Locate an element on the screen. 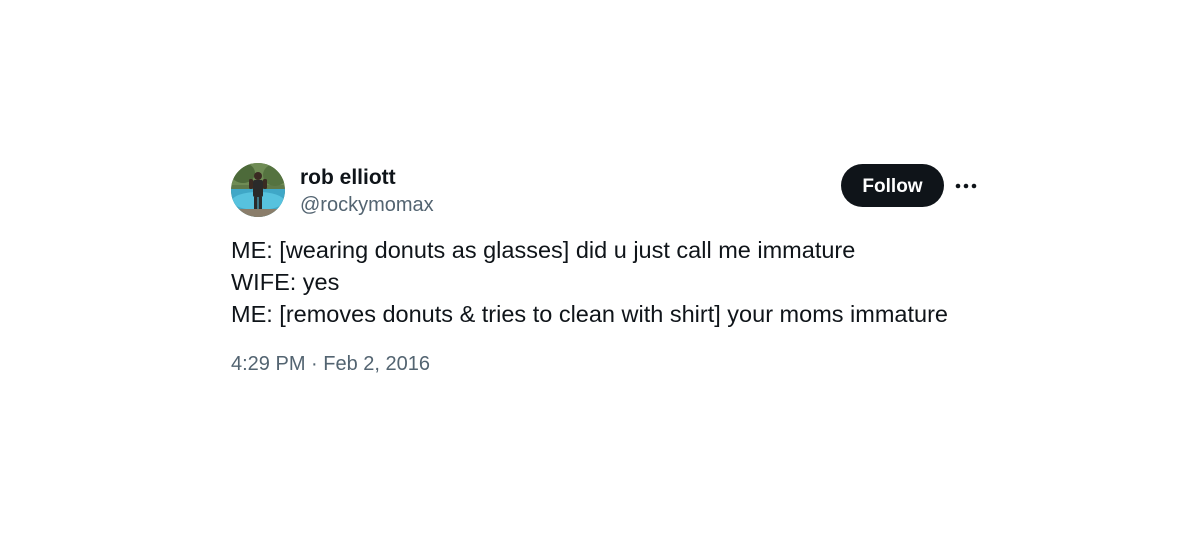 The height and width of the screenshot is (547, 1200). tweet-date: Feb 2, 2016 is located at coordinates (376, 364).